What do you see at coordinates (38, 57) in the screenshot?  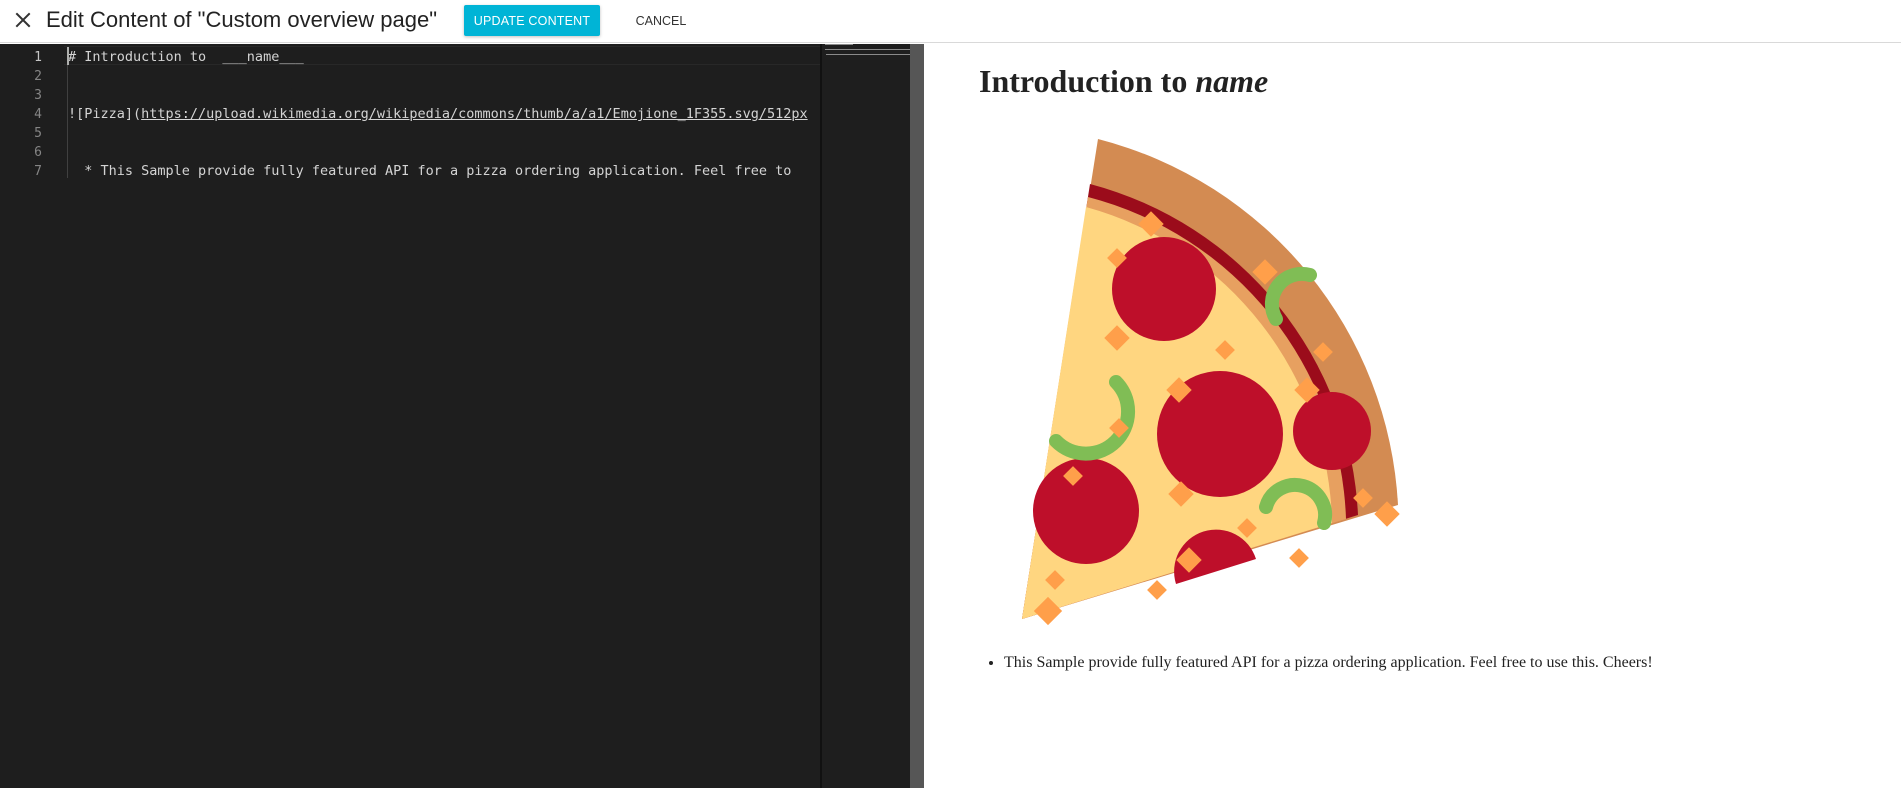 I see `line-number: 1` at bounding box center [38, 57].